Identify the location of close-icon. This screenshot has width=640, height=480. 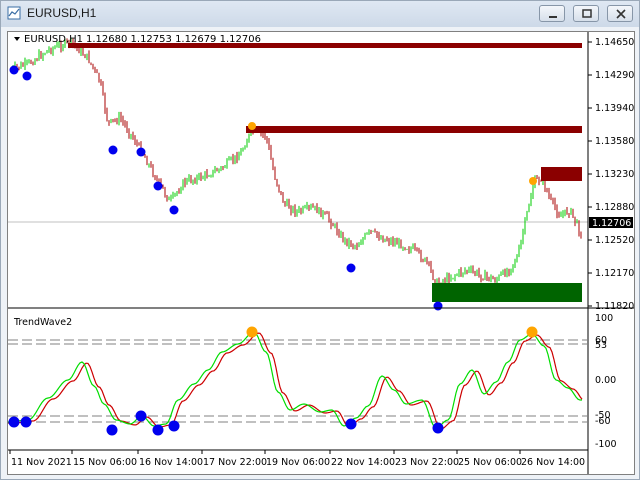
(621, 14).